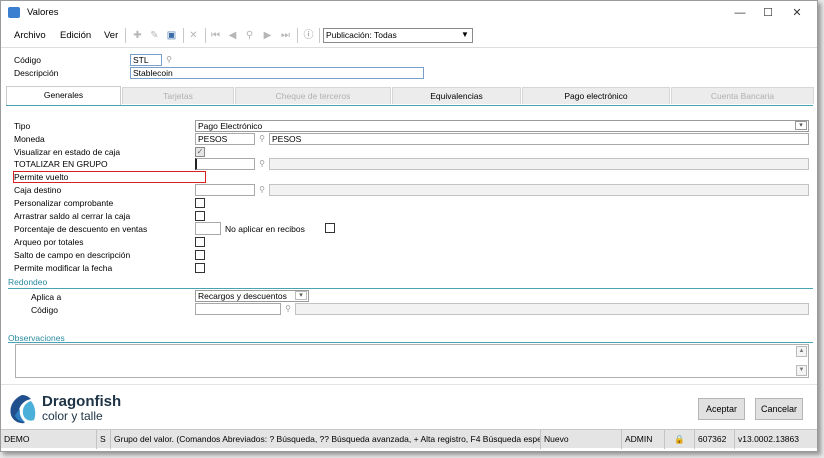 The width and height of the screenshot is (824, 458). Describe the element at coordinates (262, 139) in the screenshot. I see `moneda-lookup-icon: ⚲` at that location.